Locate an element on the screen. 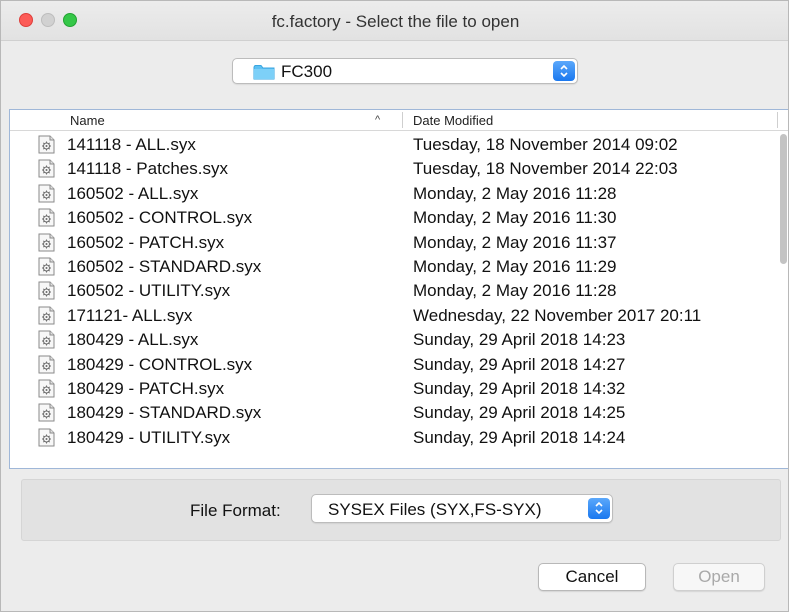 Image resolution: width=789 pixels, height=612 pixels. folder-popup-stepper is located at coordinates (564, 71).